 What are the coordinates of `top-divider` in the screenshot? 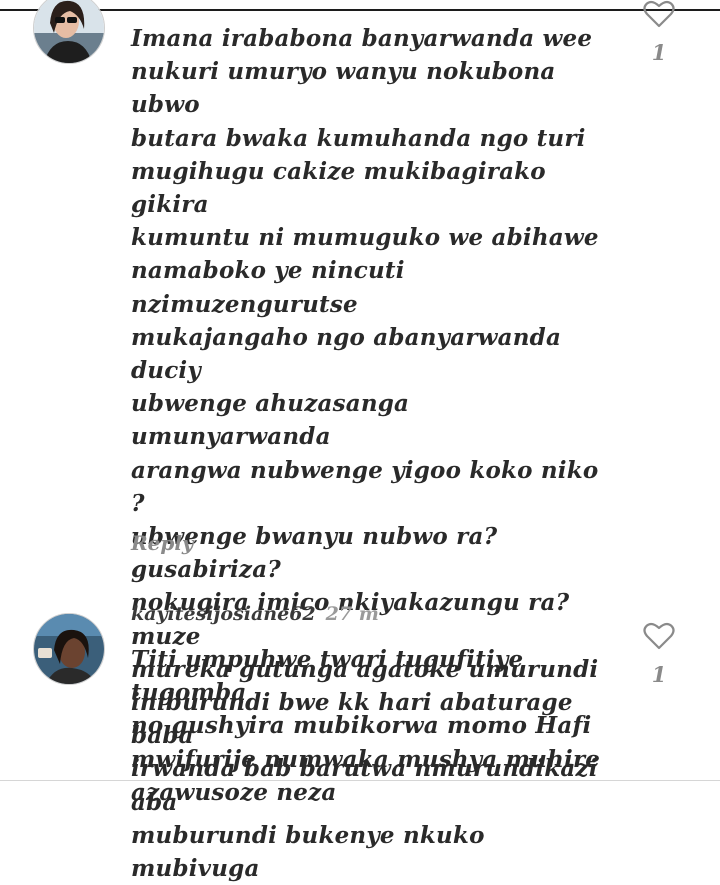 It's located at (360, 10).